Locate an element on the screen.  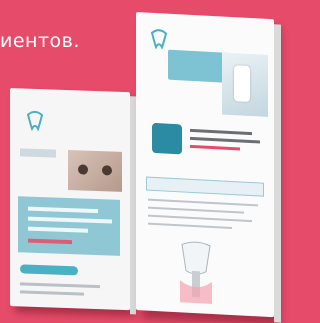
cover-banner is located at coordinates (205, 186).